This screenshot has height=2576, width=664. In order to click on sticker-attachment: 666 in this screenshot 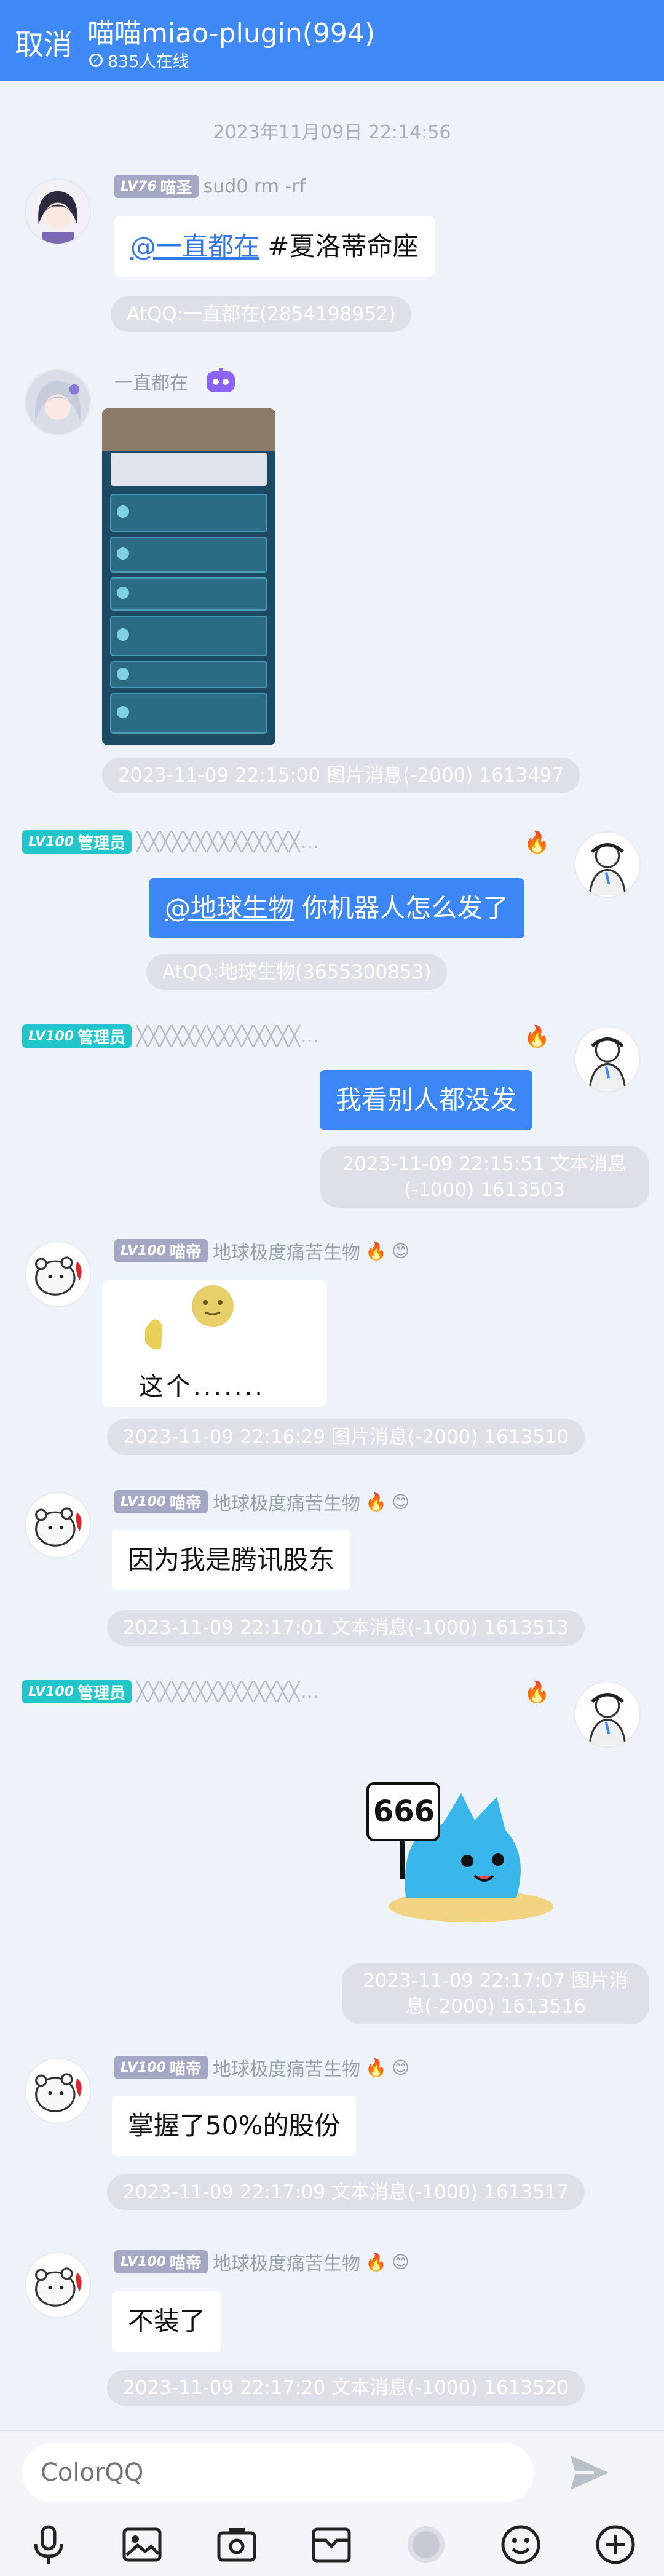, I will do `click(442, 1843)`.